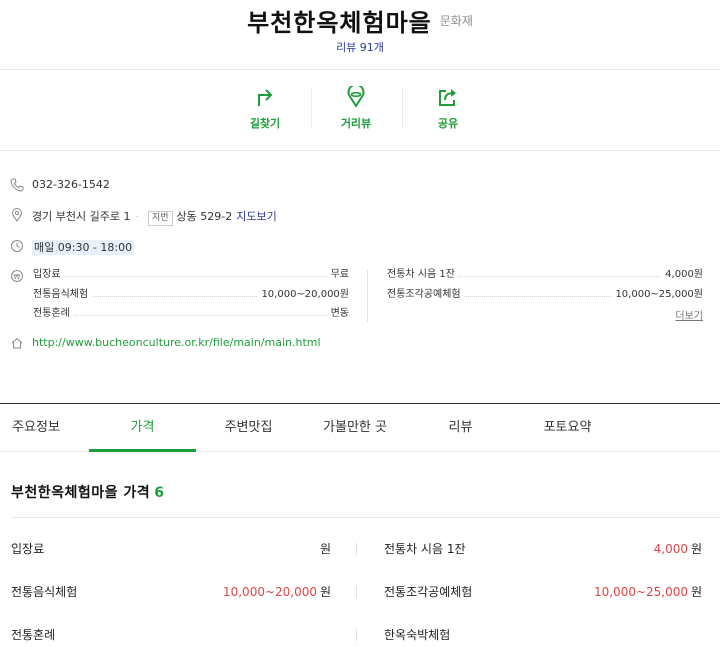 This screenshot has width=720, height=647. What do you see at coordinates (142, 429) in the screenshot?
I see `tab-price: 가격` at bounding box center [142, 429].